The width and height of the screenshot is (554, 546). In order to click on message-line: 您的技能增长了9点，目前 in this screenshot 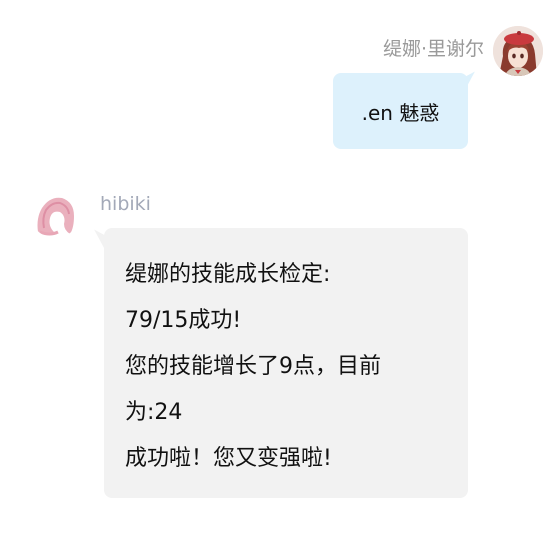, I will do `click(253, 366)`.